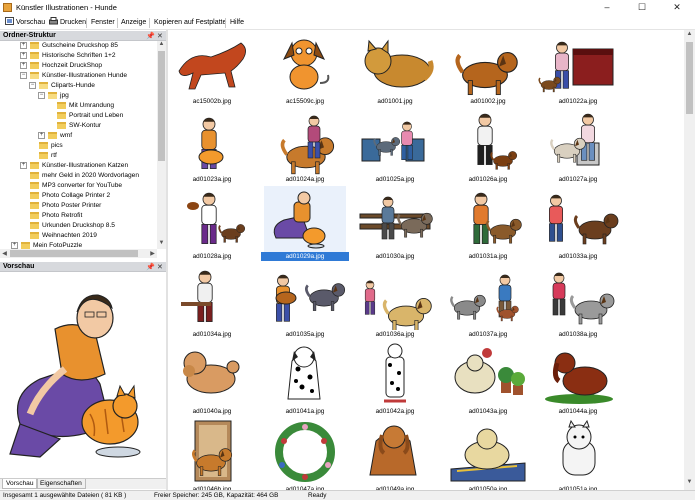 The width and height of the screenshot is (695, 500). Describe the element at coordinates (103, 22) in the screenshot. I see `menu-fenster: Fenster` at that location.